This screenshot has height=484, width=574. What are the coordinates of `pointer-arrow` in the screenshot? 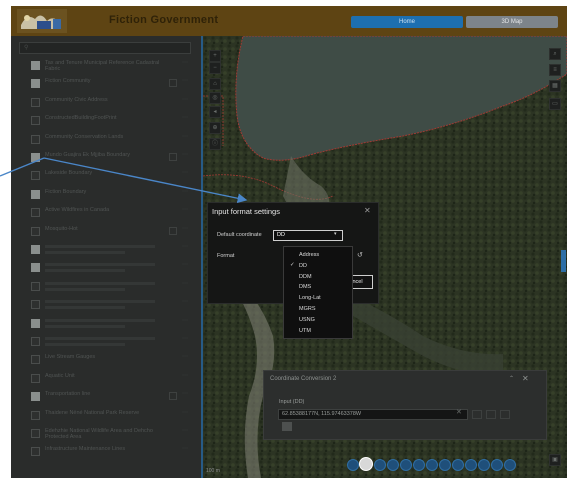 It's located at (145, 180).